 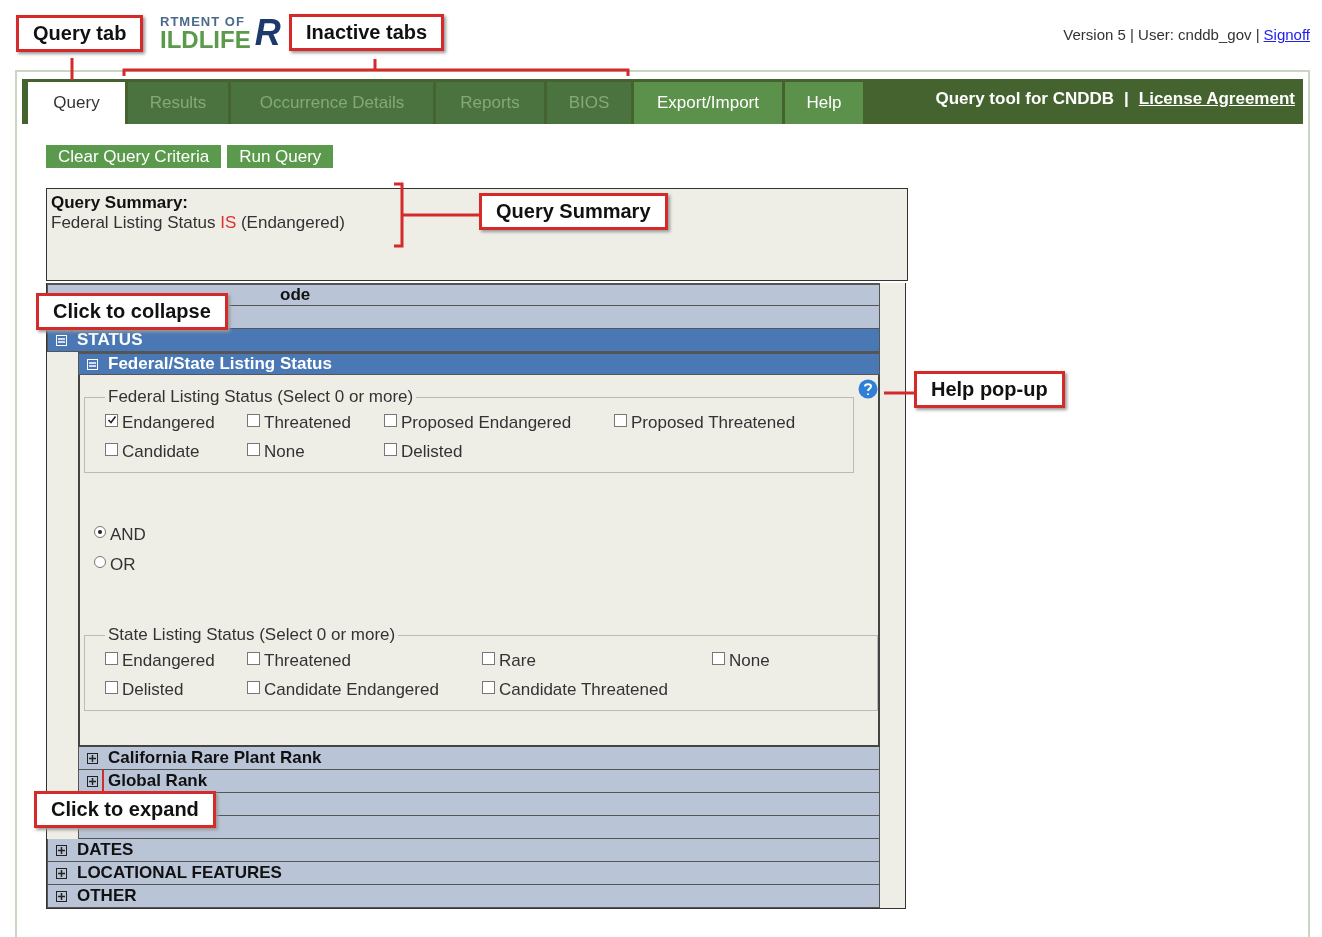 I want to click on section-header: STATUS, so click(x=463, y=340).